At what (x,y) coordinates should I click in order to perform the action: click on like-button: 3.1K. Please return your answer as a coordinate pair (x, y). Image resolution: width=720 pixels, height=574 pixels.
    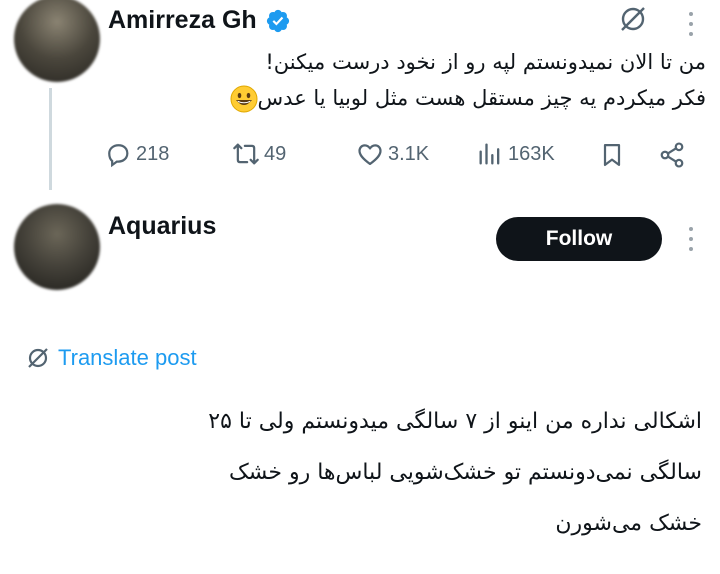
    Looking at the image, I should click on (392, 154).